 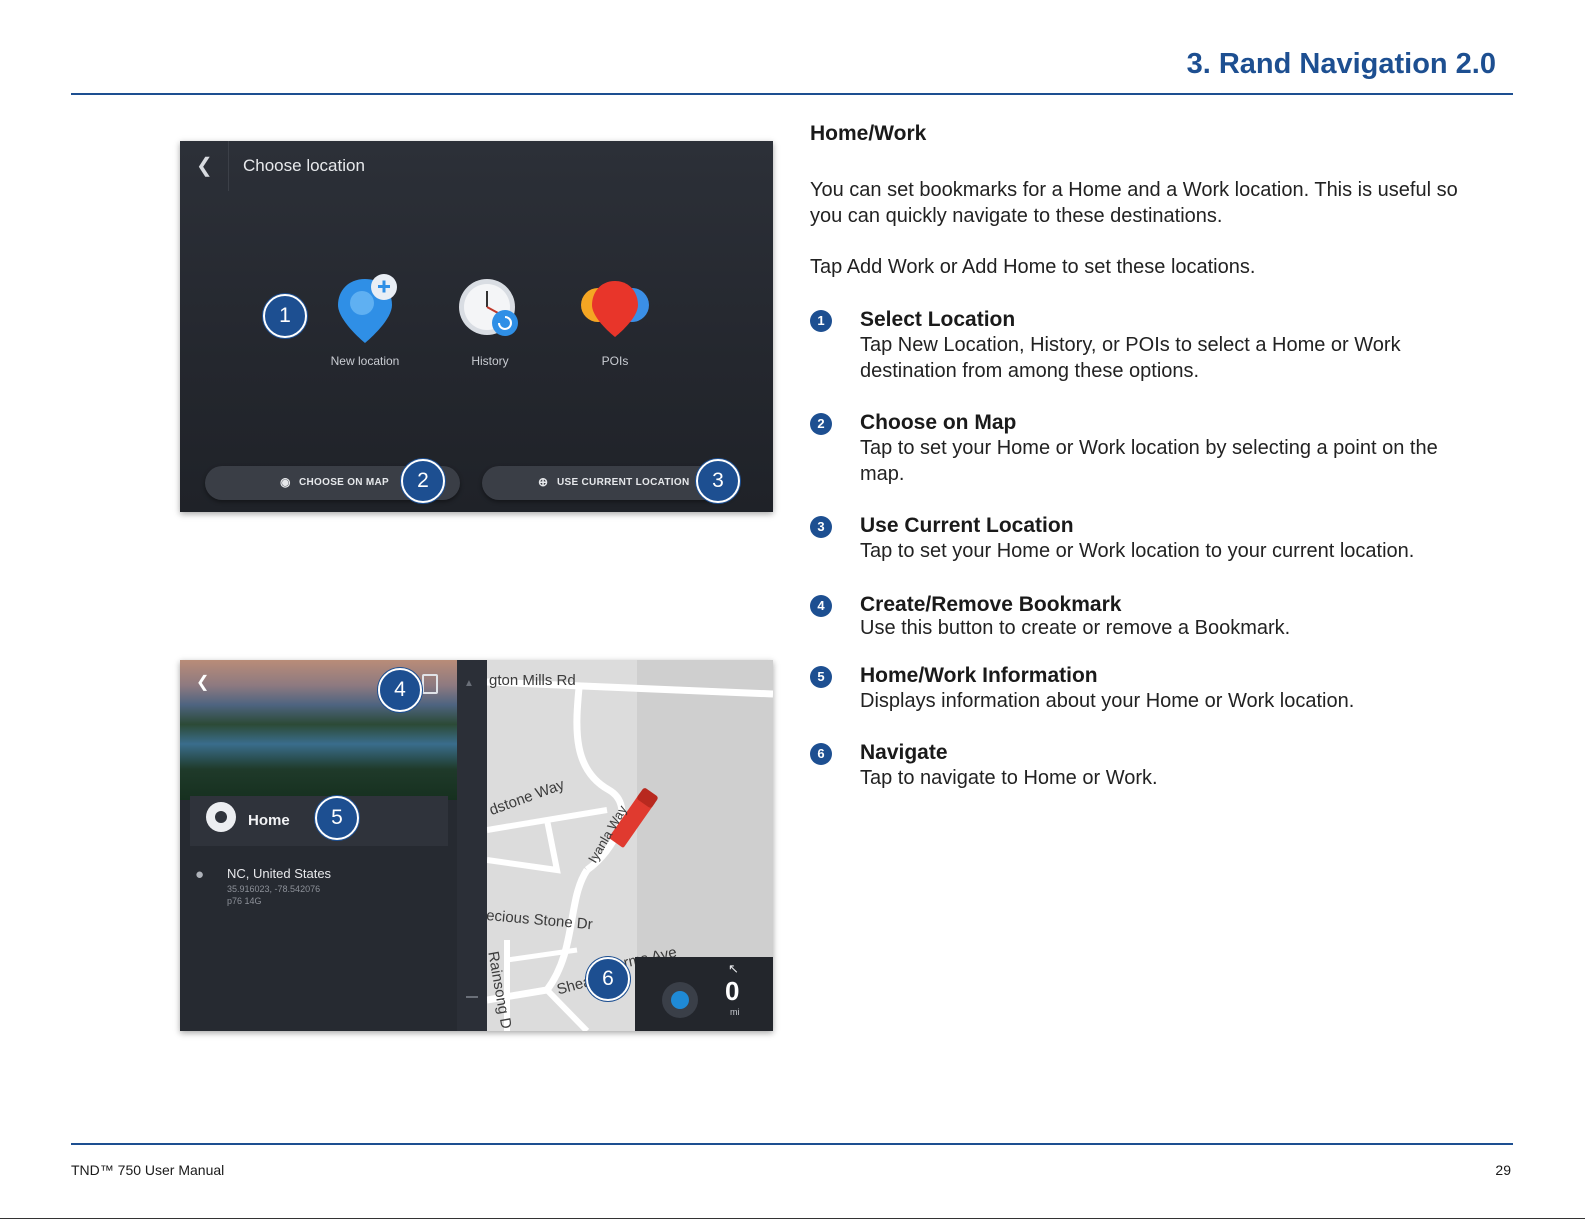 I want to click on item-number-3: 3, so click(x=821, y=527).